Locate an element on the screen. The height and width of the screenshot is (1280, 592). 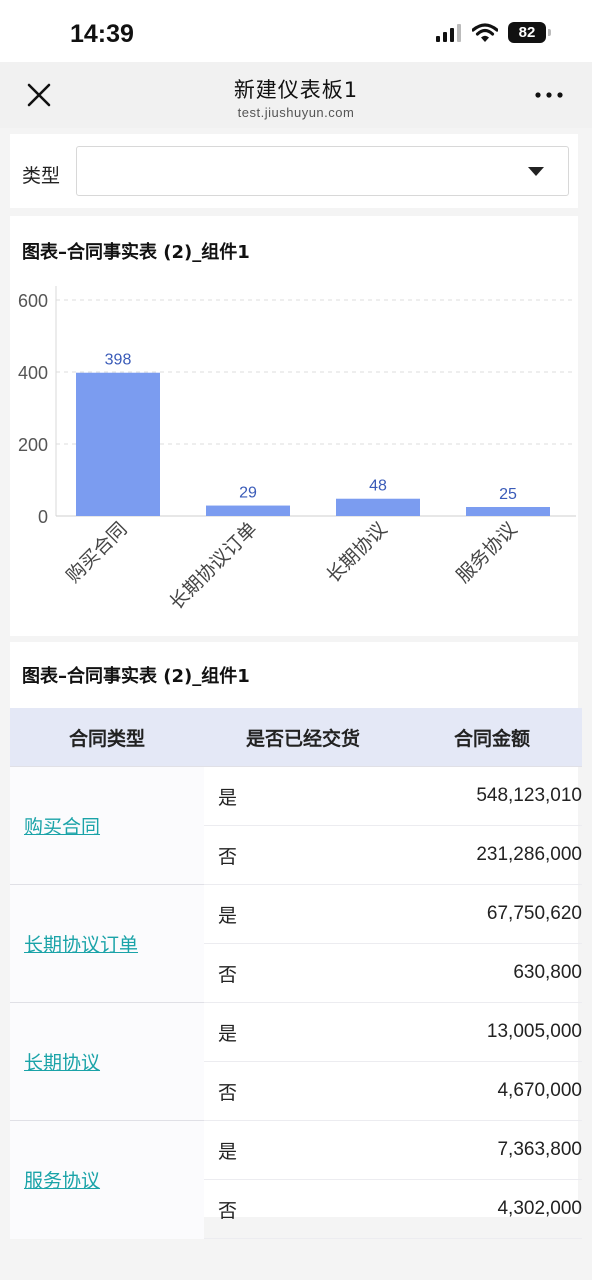
amount-cell: 13,005,000 is located at coordinates (492, 1032).